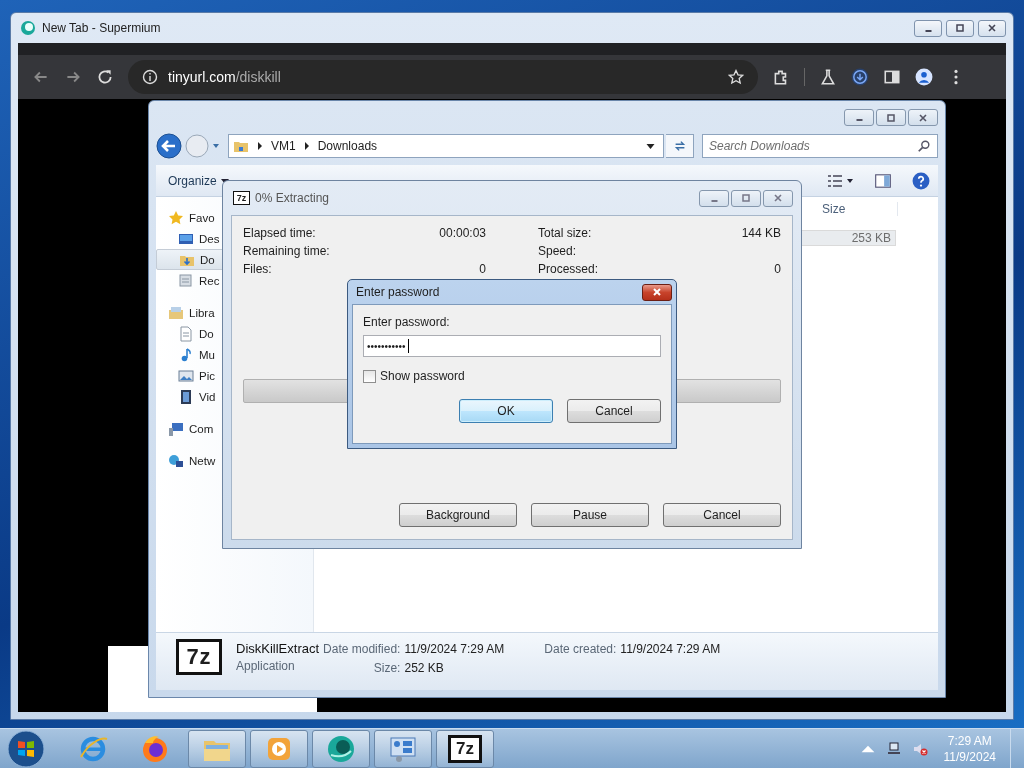 The image size is (1024, 768). What do you see at coordinates (580, 649) in the screenshot?
I see `detail-label: Date created:` at bounding box center [580, 649].